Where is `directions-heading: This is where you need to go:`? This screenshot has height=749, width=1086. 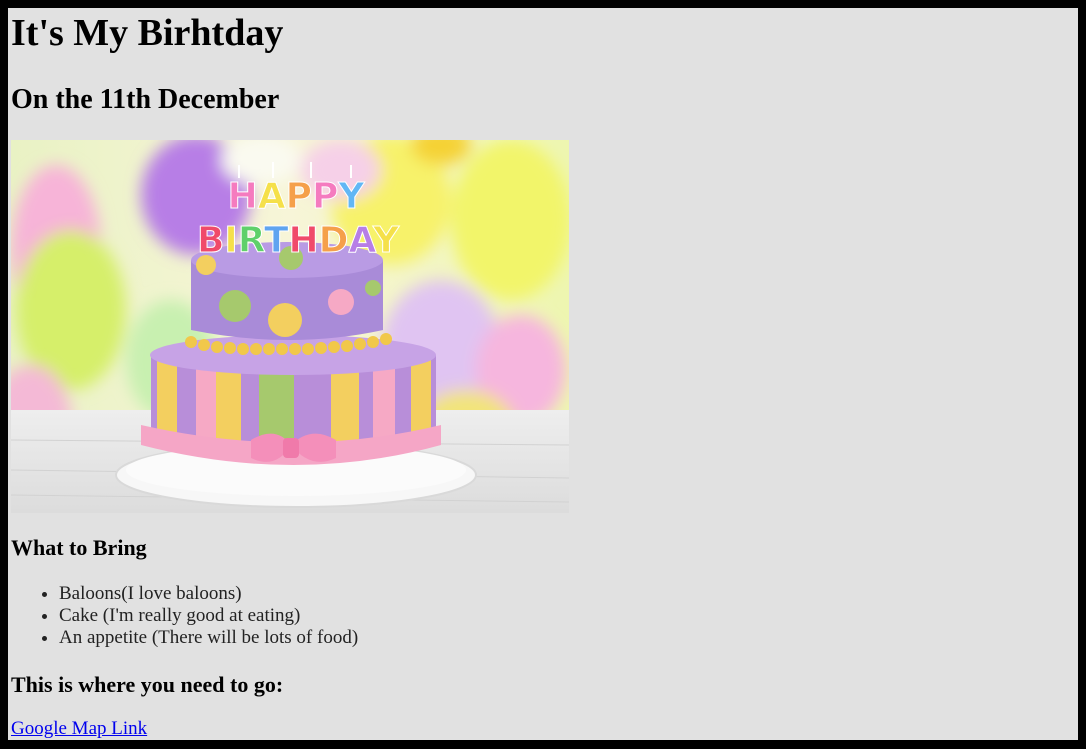 directions-heading: This is where you need to go: is located at coordinates (147, 684).